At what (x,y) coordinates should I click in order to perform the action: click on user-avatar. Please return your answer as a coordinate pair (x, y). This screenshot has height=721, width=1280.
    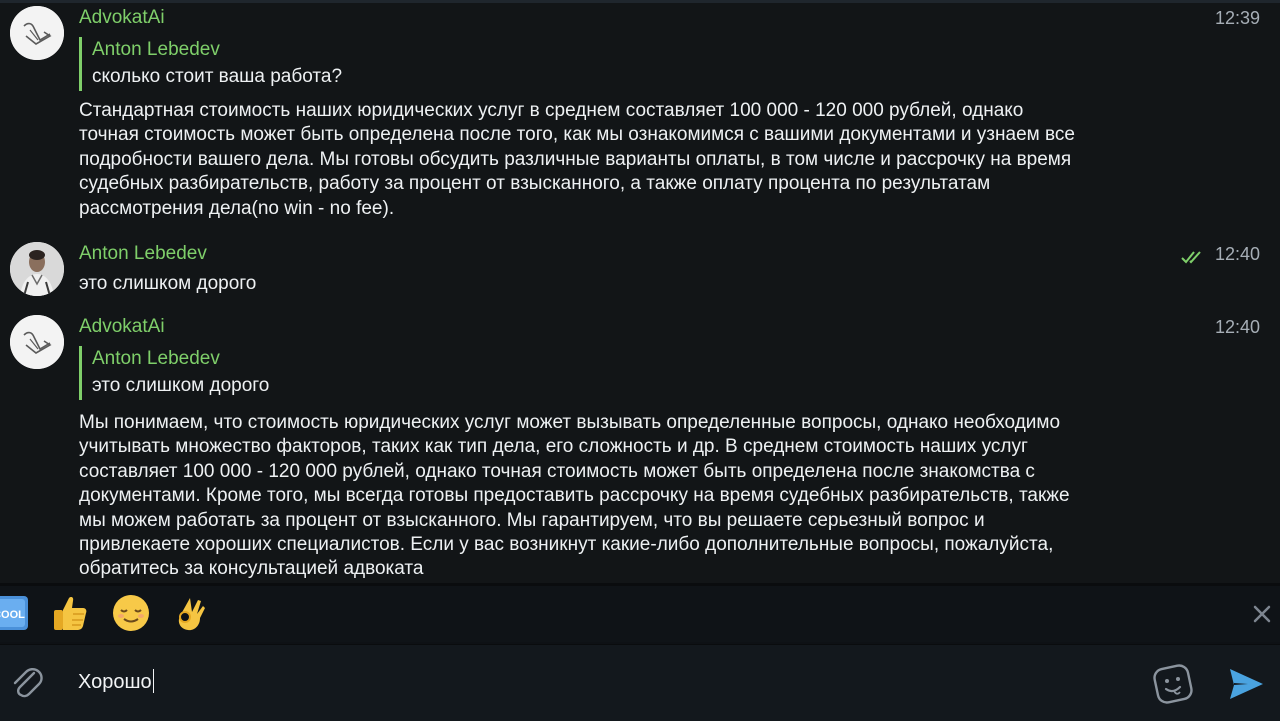
    Looking at the image, I should click on (37, 269).